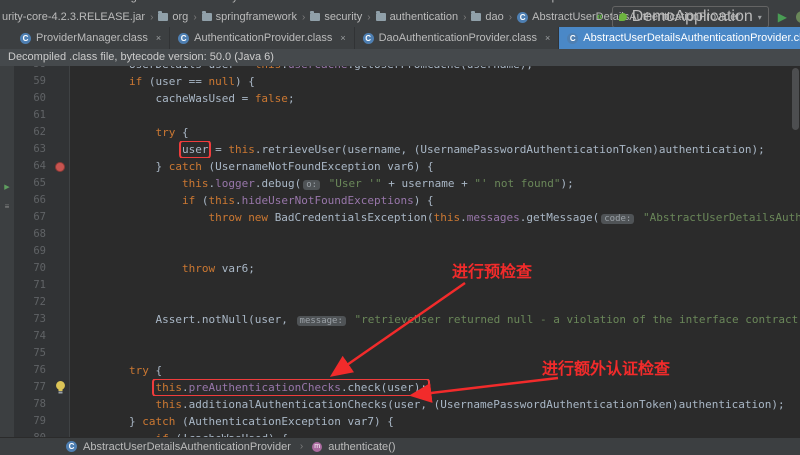 This screenshot has width=800, height=455. What do you see at coordinates (32, 234) in the screenshot?
I see `line-number: 68` at bounding box center [32, 234].